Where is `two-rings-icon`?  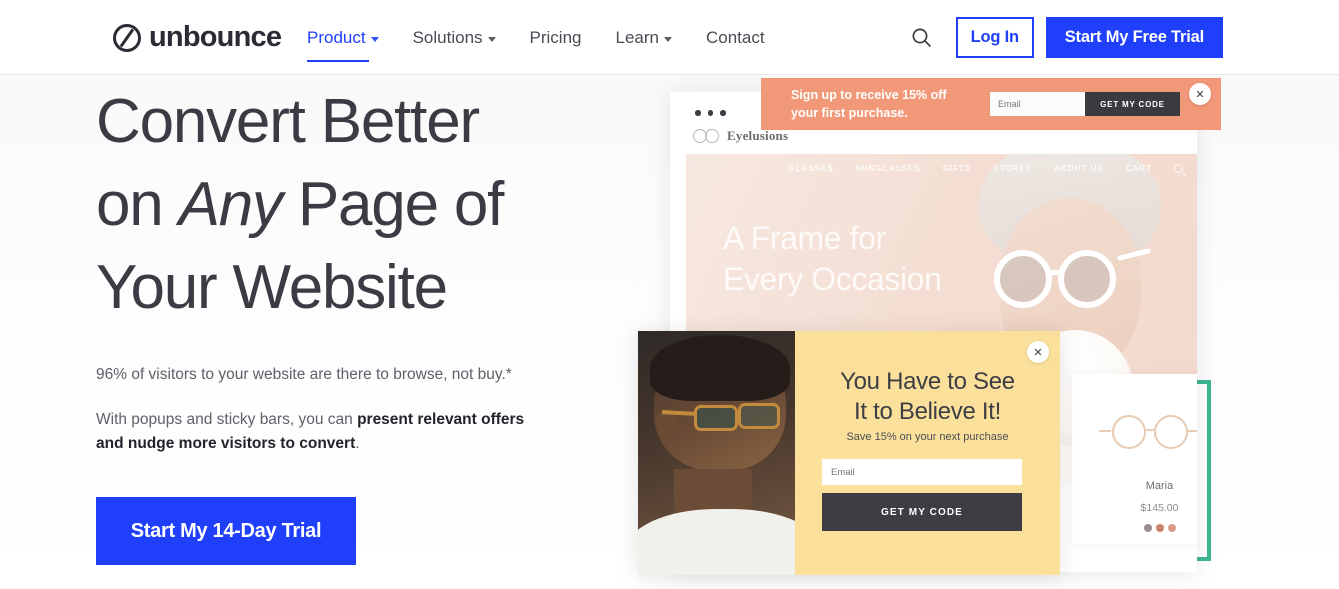 two-rings-icon is located at coordinates (706, 136).